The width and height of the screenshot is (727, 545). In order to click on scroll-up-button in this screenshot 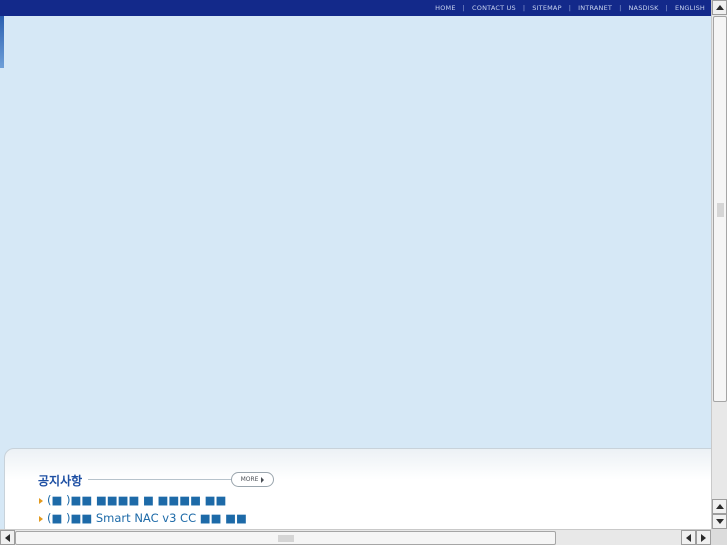, I will do `click(719, 7)`.